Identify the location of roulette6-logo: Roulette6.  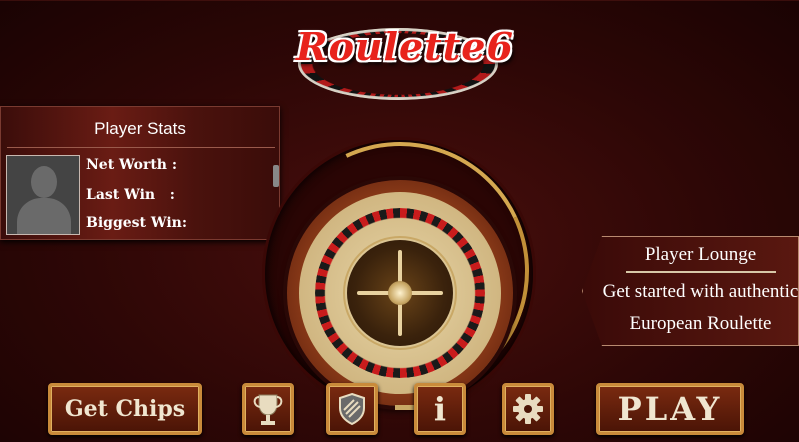
(402, 59).